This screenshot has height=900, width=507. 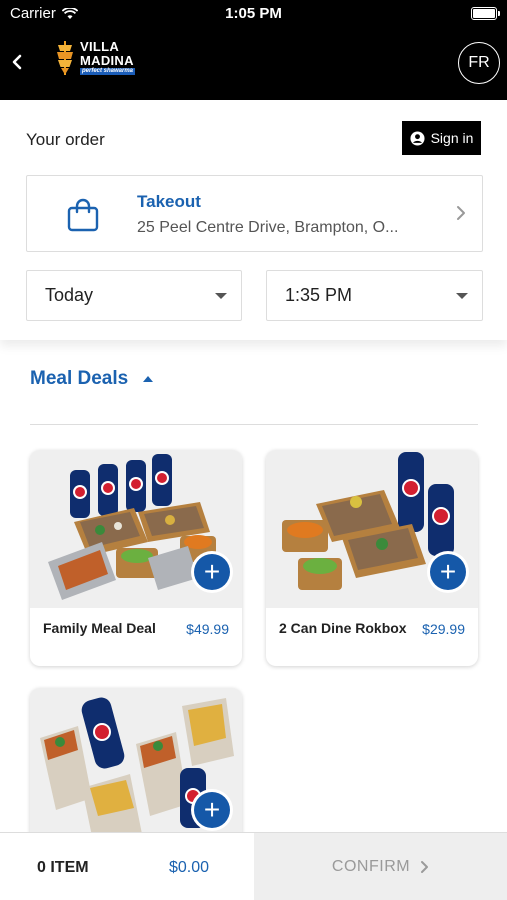 I want to click on category-divider, so click(x=254, y=424).